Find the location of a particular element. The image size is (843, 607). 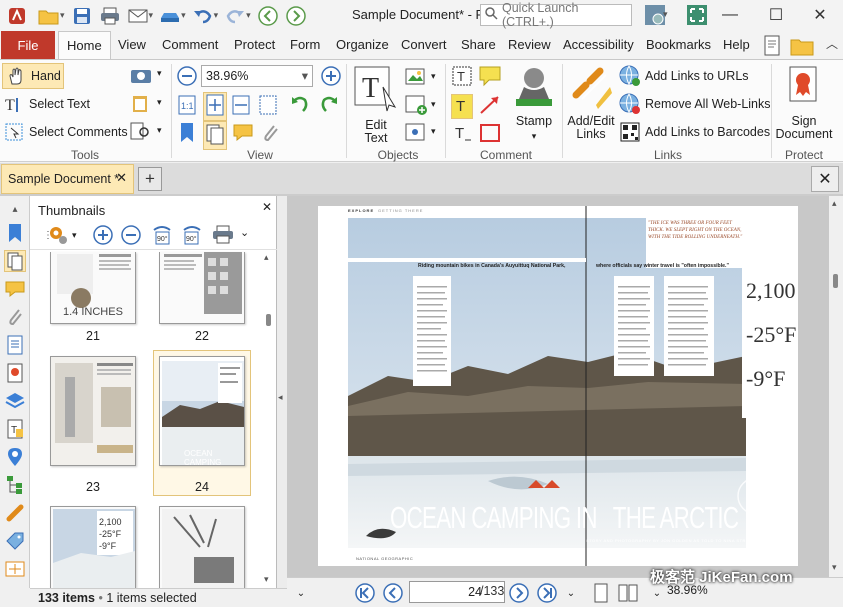

save-icon is located at coordinates (82, 16).